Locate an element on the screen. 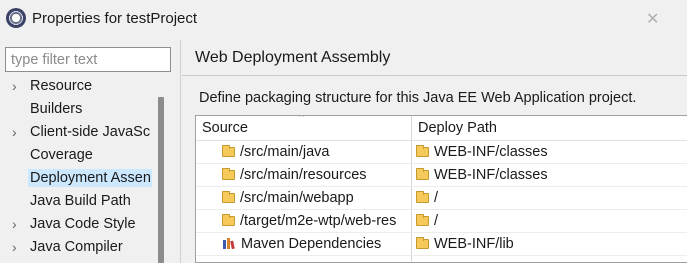 The width and height of the screenshot is (687, 263). source-cell: /src/main/webapp is located at coordinates (317, 198).